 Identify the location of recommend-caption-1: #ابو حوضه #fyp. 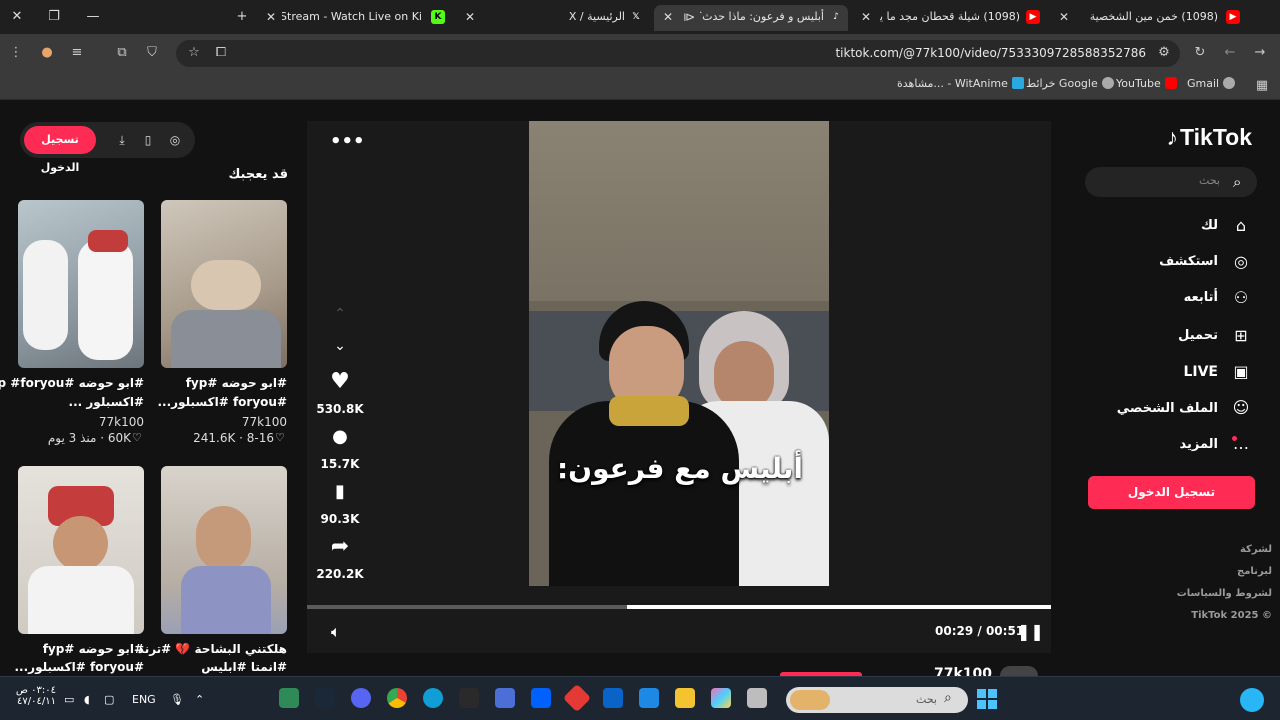
(236, 383).